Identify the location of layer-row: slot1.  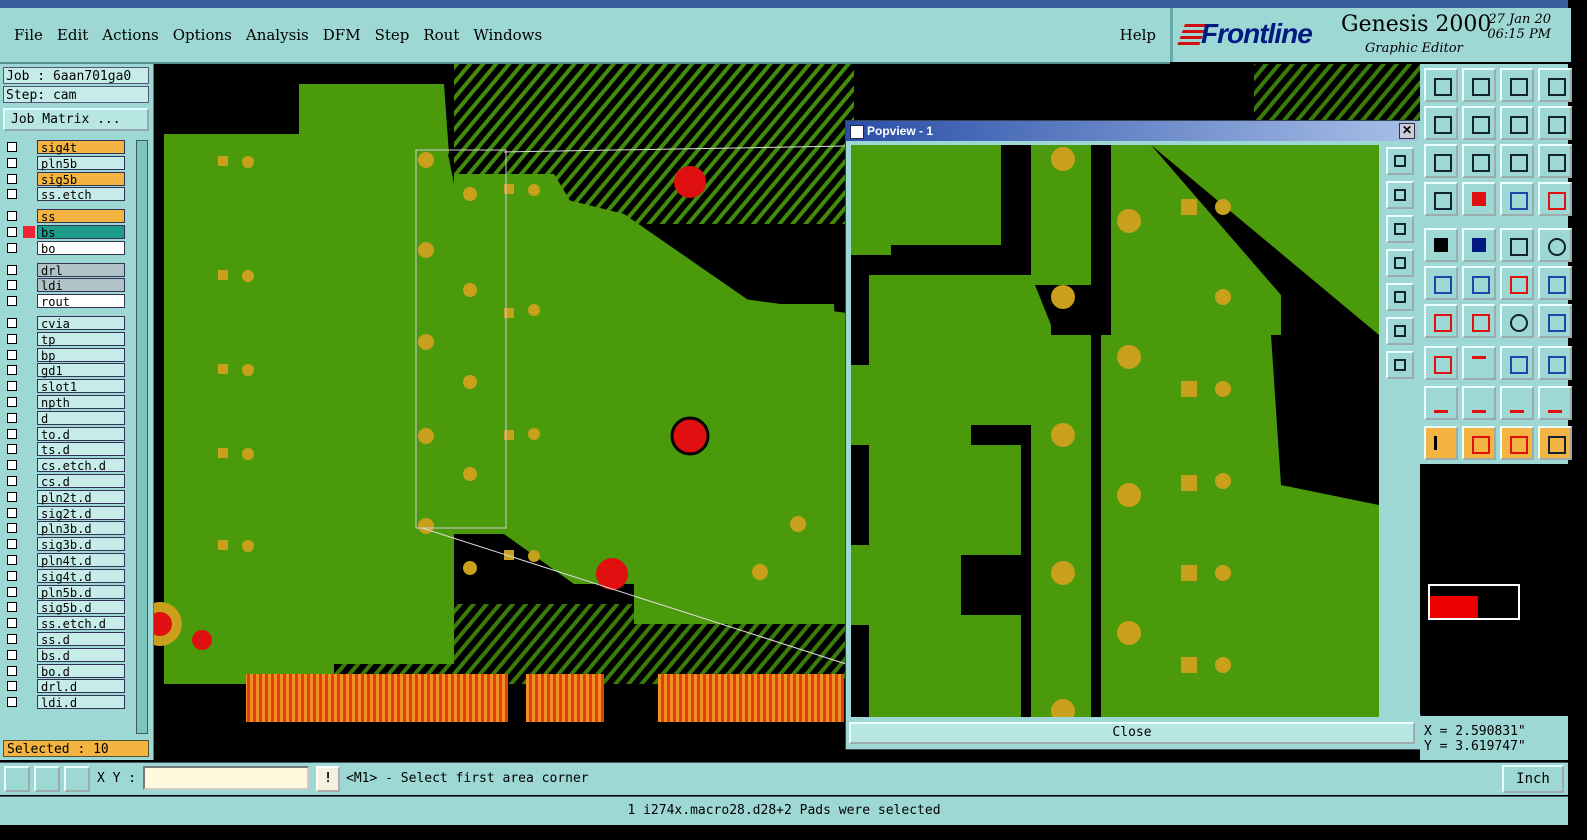
(68, 386).